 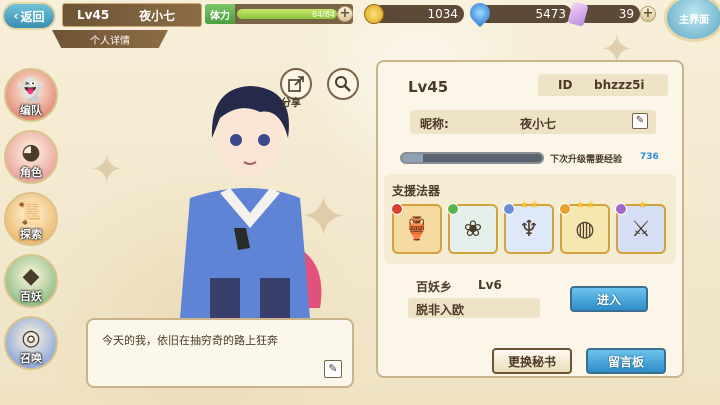 I want to click on artifact-slot-4: ★ ★ ◍, so click(x=584, y=227).